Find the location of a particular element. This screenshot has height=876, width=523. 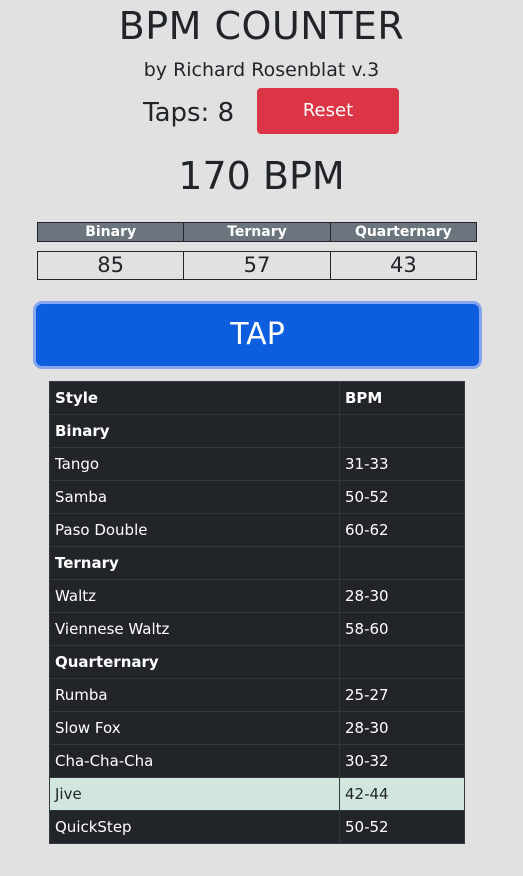

table-row-highlighted: Jive 42-44 is located at coordinates (257, 794).